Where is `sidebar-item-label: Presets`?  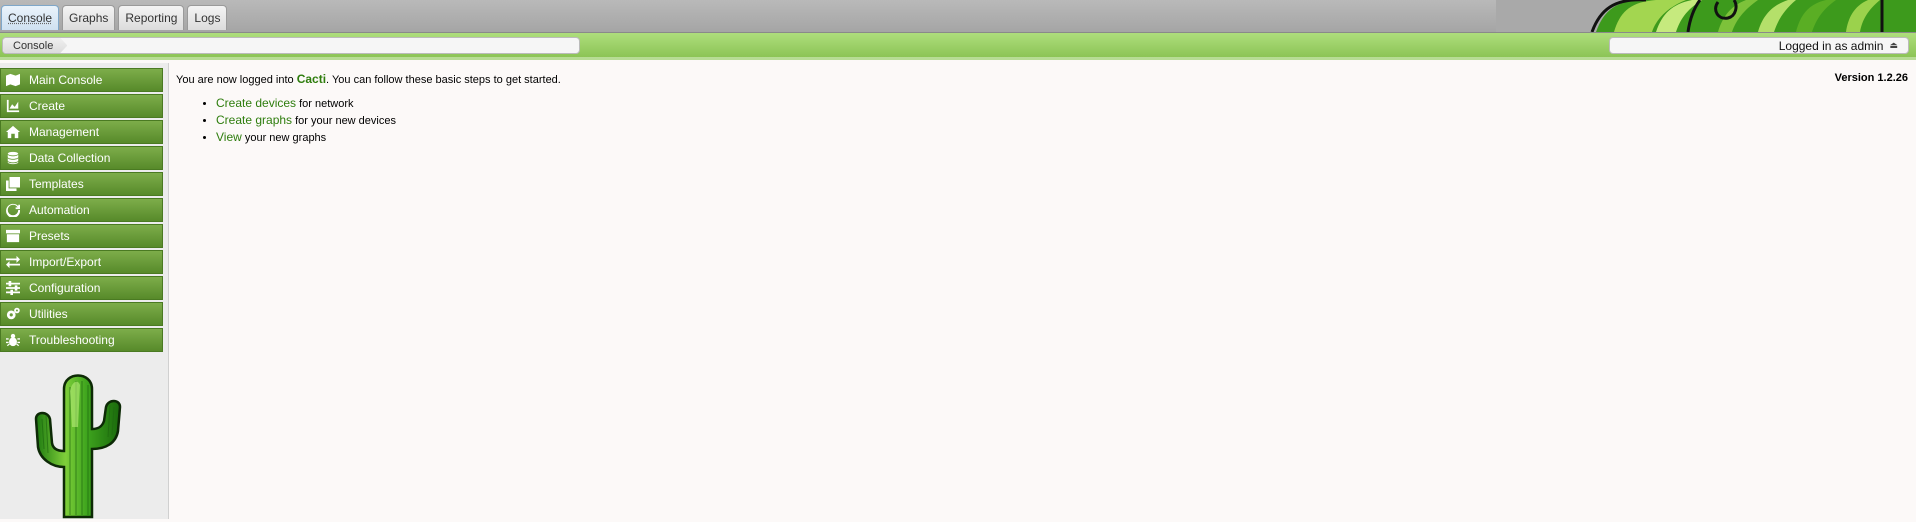
sidebar-item-label: Presets is located at coordinates (49, 236).